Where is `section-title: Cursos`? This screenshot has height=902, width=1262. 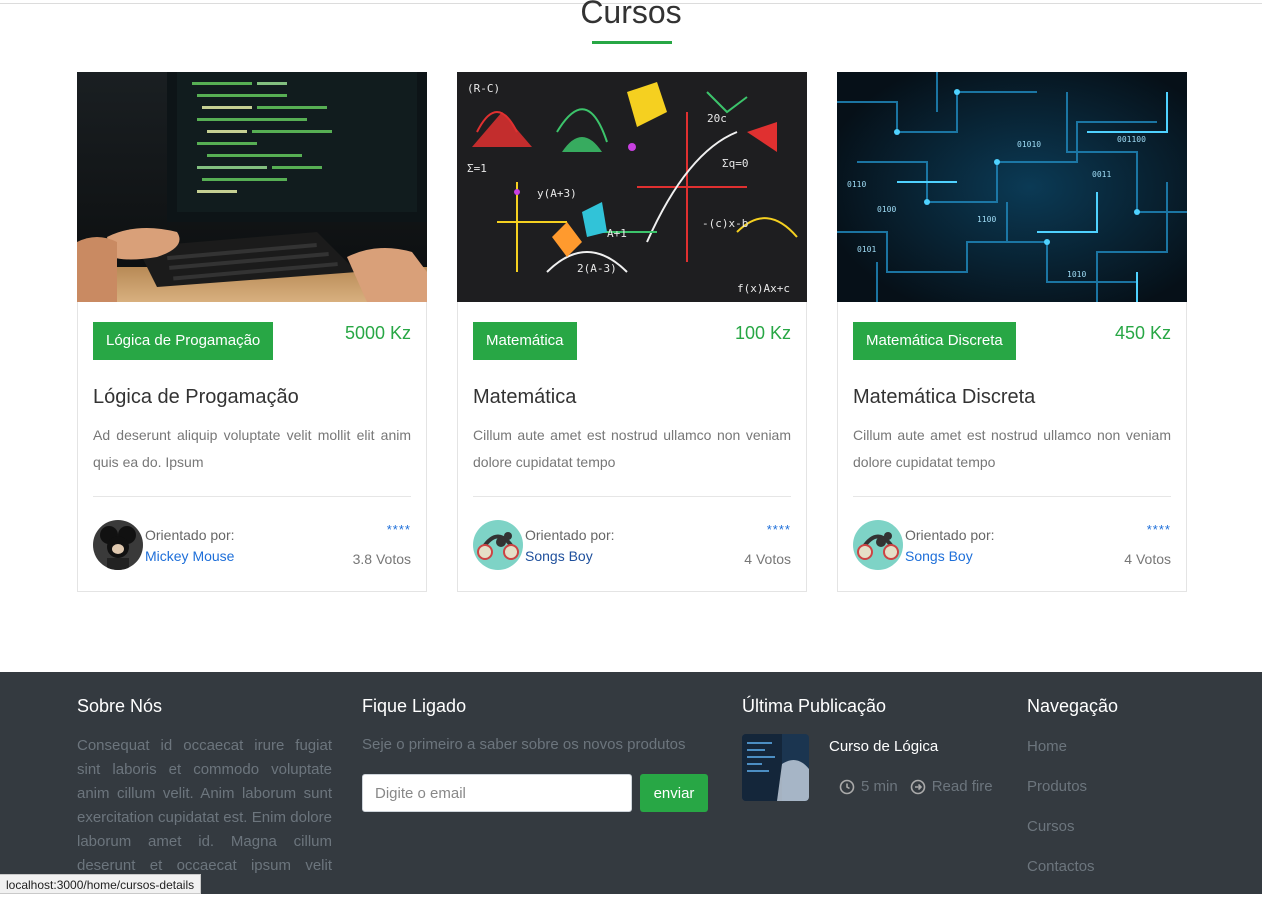 section-title: Cursos is located at coordinates (631, 15).